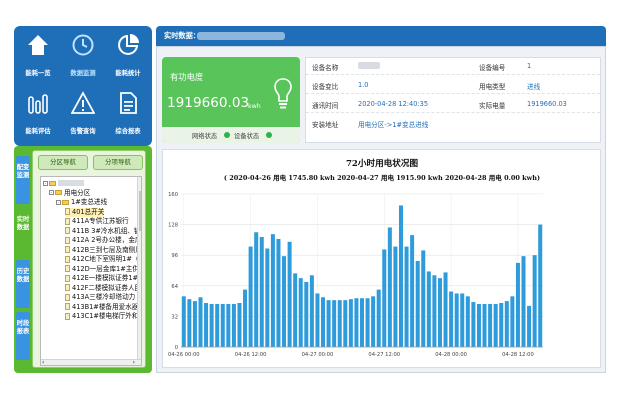 The height and width of the screenshot is (400, 618). I want to click on side-tab-history-data: 历史数据, so click(23, 284).